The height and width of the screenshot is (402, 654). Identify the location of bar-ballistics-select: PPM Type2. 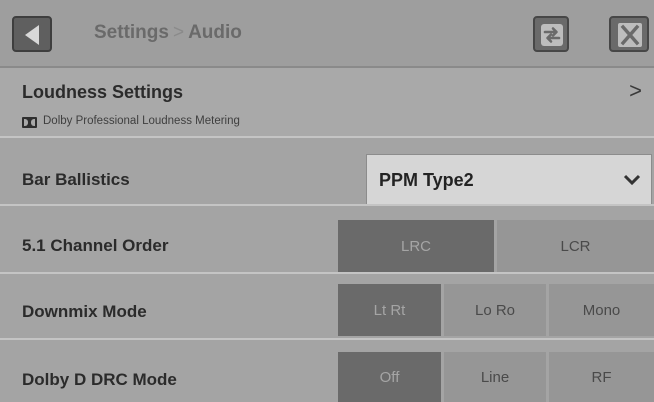
(509, 180).